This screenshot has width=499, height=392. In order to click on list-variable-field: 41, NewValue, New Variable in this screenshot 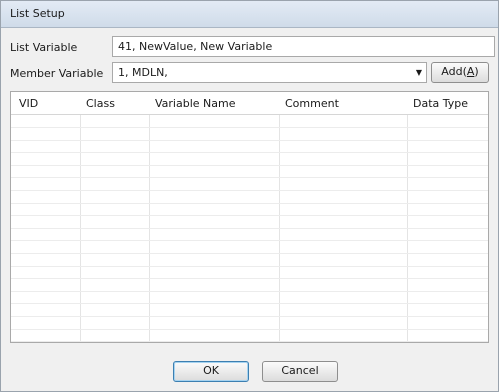, I will do `click(303, 46)`.